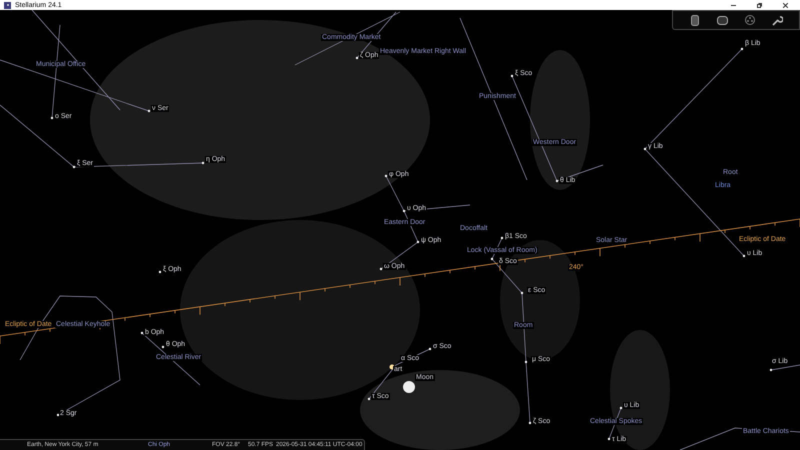  I want to click on reel-icon, so click(749, 20).